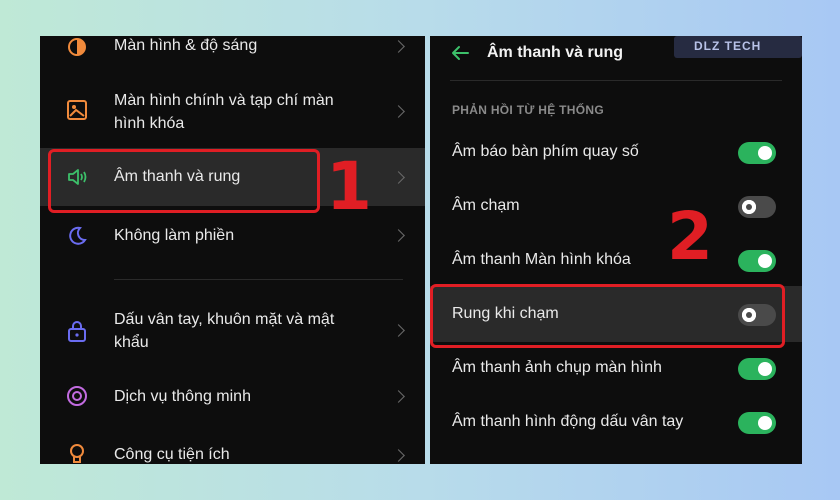 Image resolution: width=840 pixels, height=500 pixels. I want to click on moon-icon, so click(77, 238).